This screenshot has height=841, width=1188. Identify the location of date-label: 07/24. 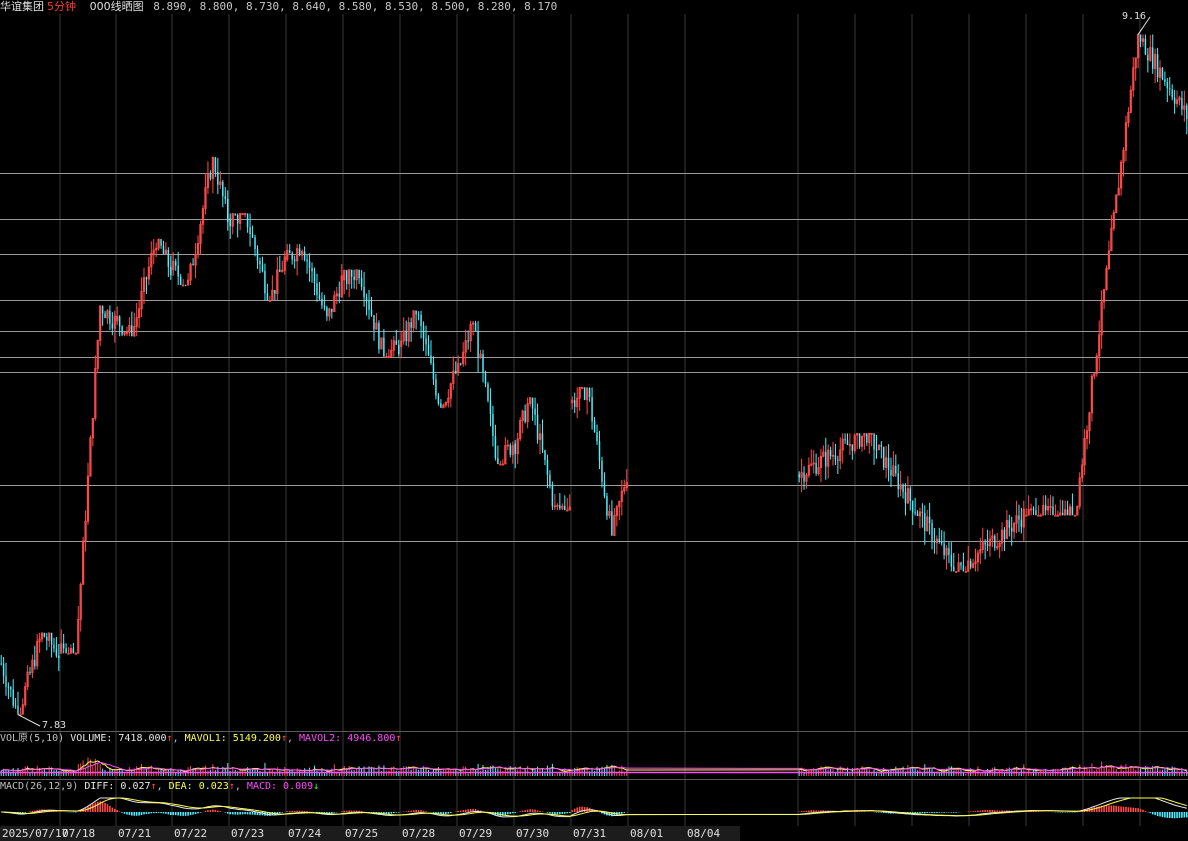
(305, 833).